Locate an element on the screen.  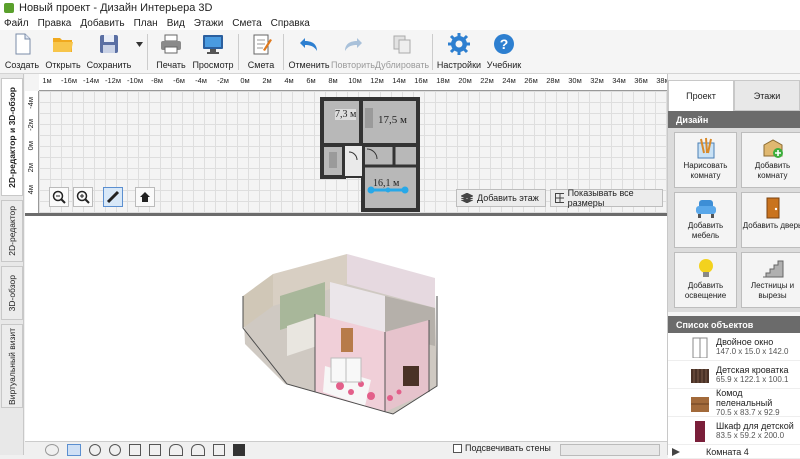
save-dropdown-arrow is located at coordinates (139, 52).